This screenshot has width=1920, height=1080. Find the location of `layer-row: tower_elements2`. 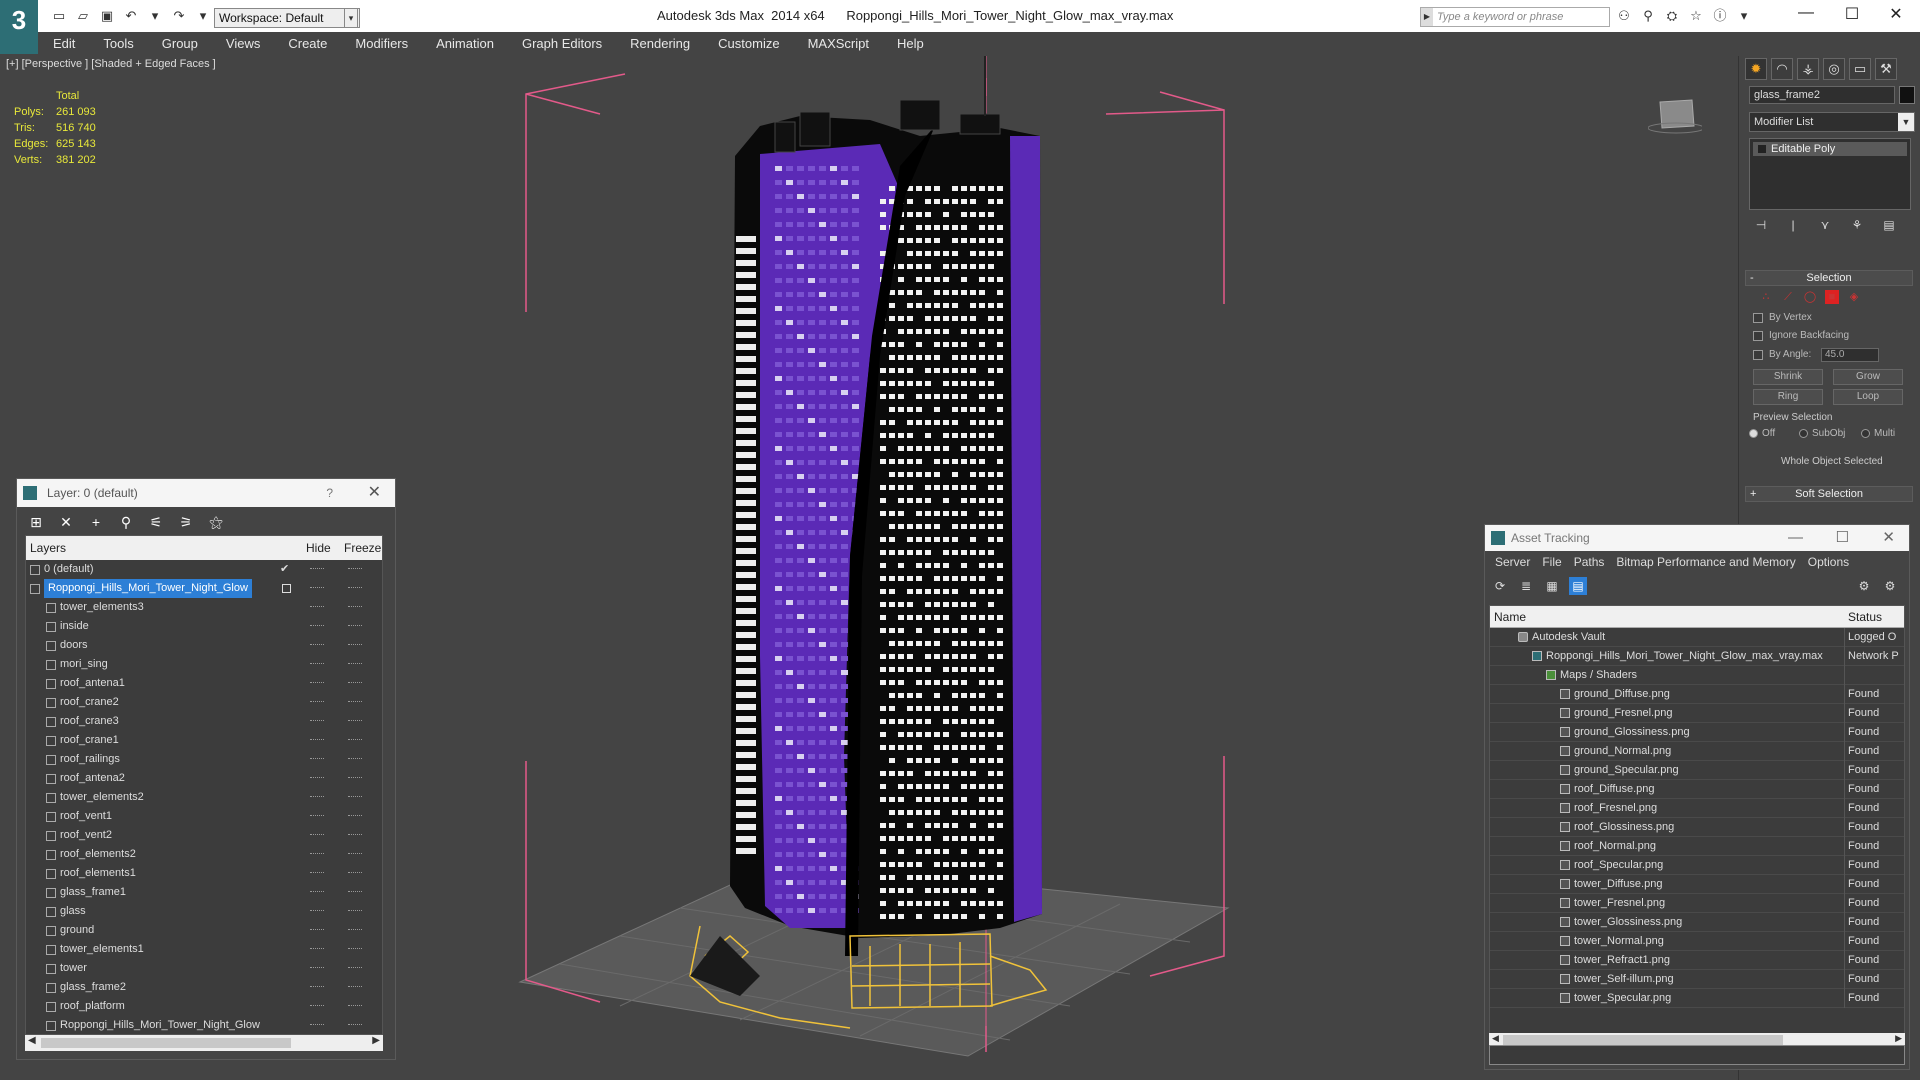

layer-row: tower_elements2 is located at coordinates (204, 797).